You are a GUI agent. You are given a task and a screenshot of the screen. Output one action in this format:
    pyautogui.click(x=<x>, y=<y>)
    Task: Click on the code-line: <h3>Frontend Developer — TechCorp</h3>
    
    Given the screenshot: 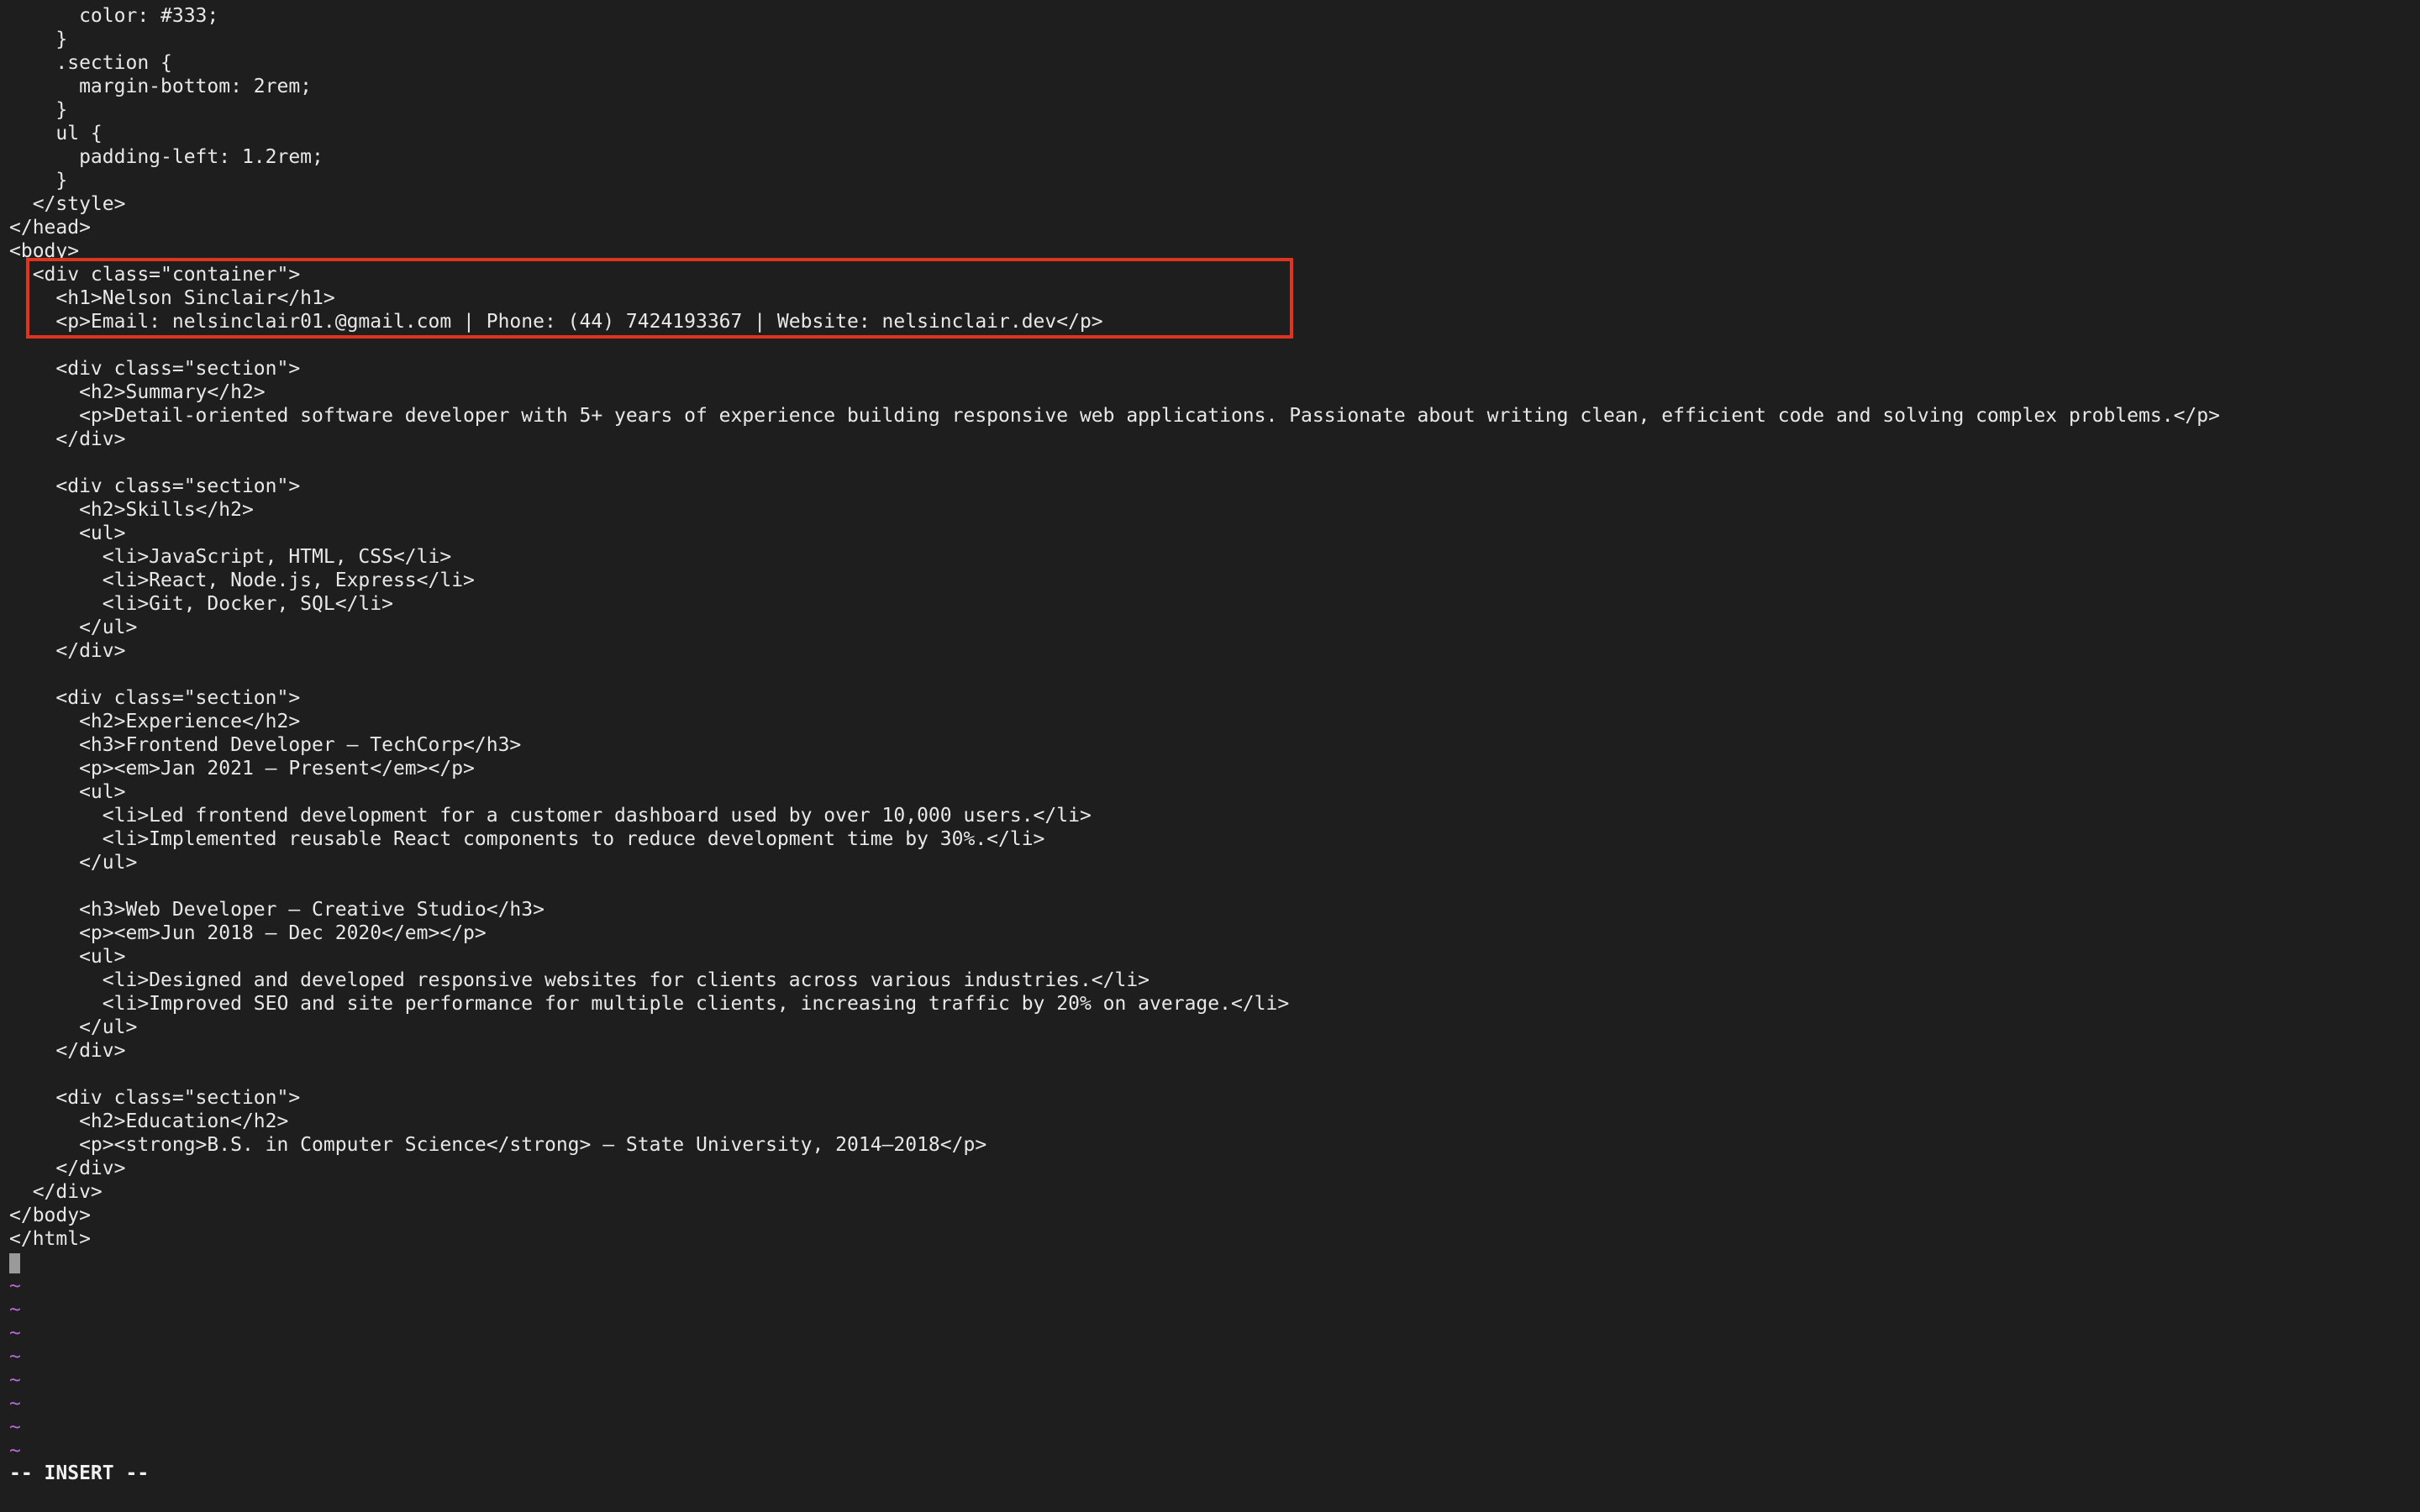 What is the action you would take?
    pyautogui.click(x=1114, y=745)
    